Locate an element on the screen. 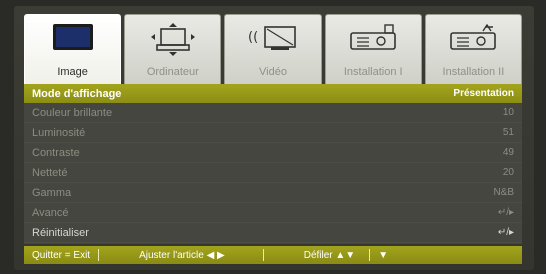 This screenshot has height=274, width=546. tab-label: Installation I is located at coordinates (373, 72).